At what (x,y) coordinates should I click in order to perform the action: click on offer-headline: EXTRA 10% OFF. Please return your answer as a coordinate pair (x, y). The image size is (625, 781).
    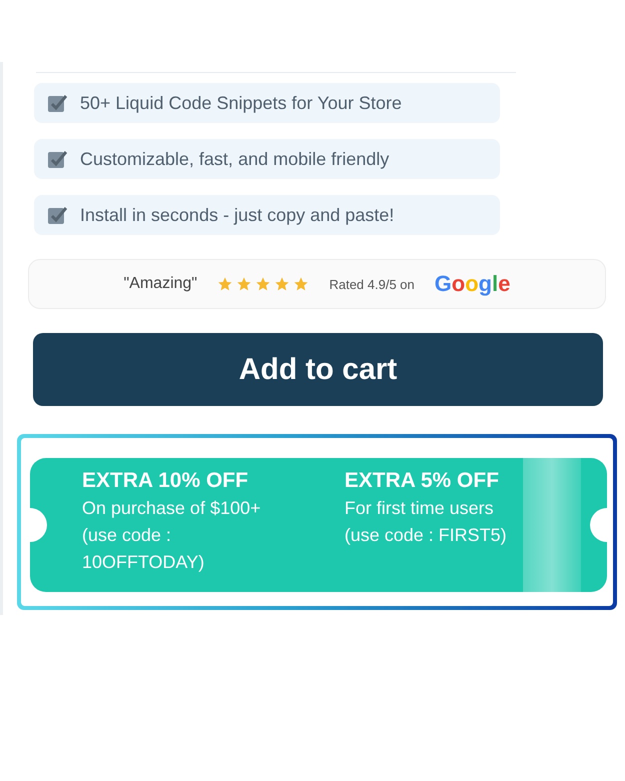
    Looking at the image, I should click on (165, 481).